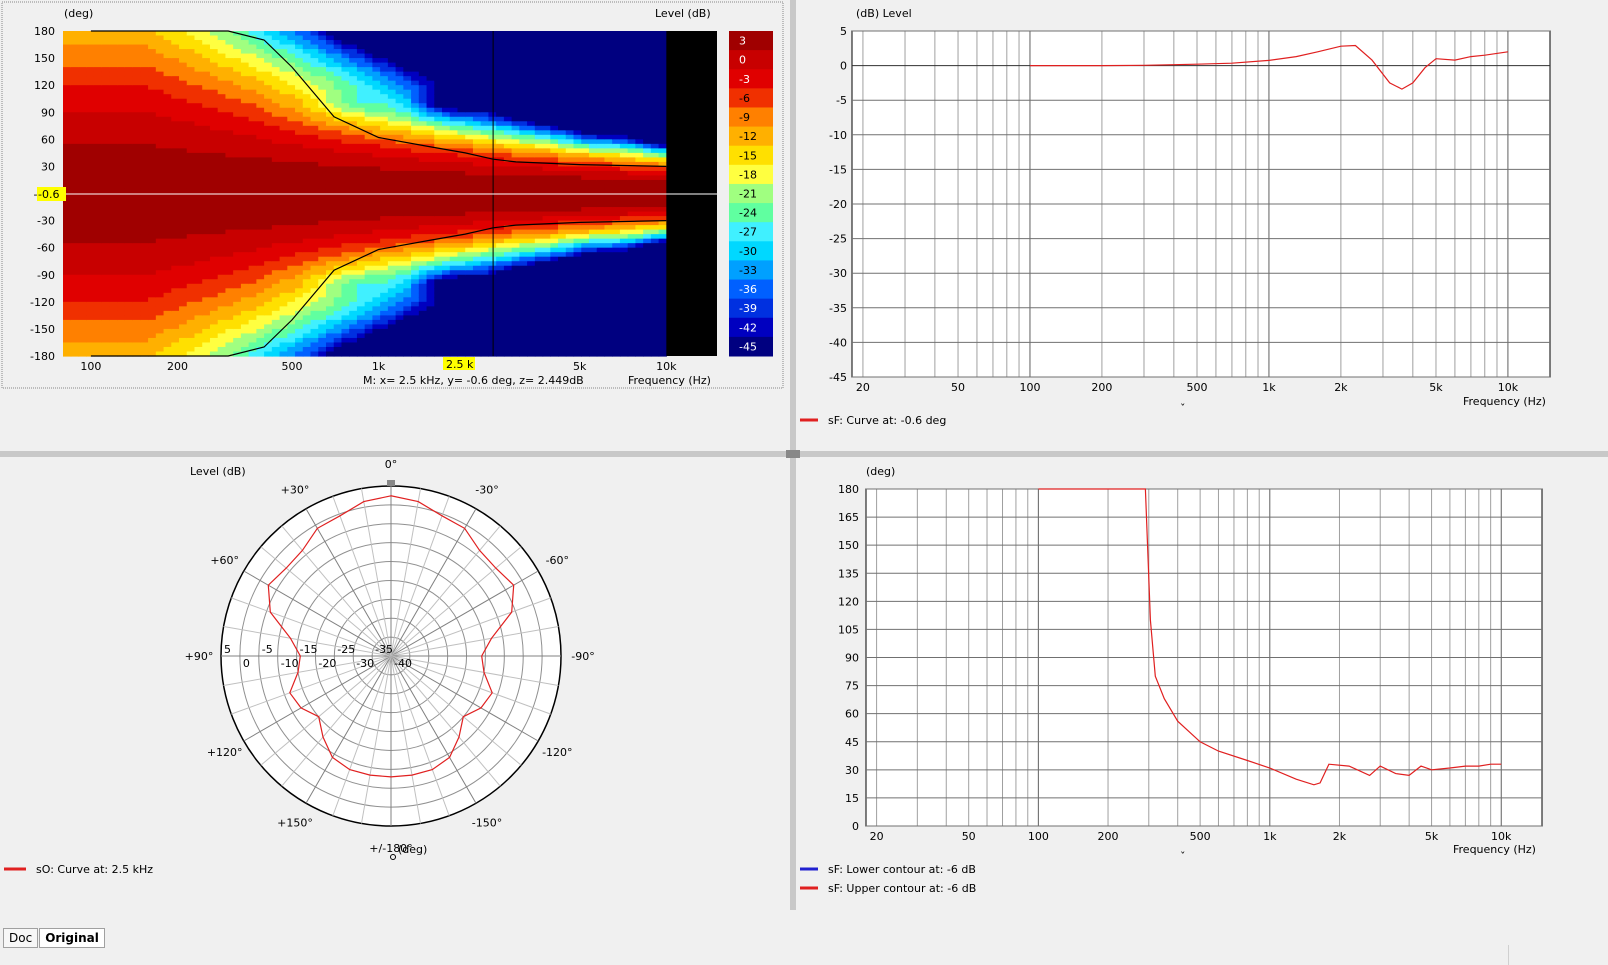  What do you see at coordinates (390, 193) in the screenshot?
I see `contour-heatmap` at bounding box center [390, 193].